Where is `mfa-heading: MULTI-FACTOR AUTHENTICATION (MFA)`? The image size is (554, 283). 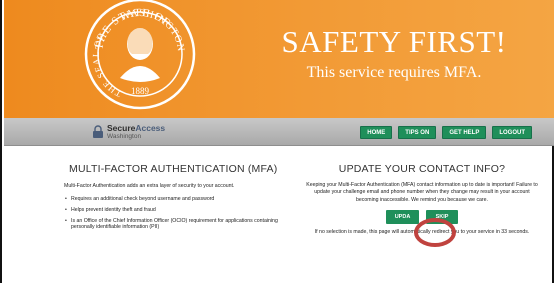 mfa-heading: MULTI-FACTOR AUTHENTICATION (MFA) is located at coordinates (173, 169).